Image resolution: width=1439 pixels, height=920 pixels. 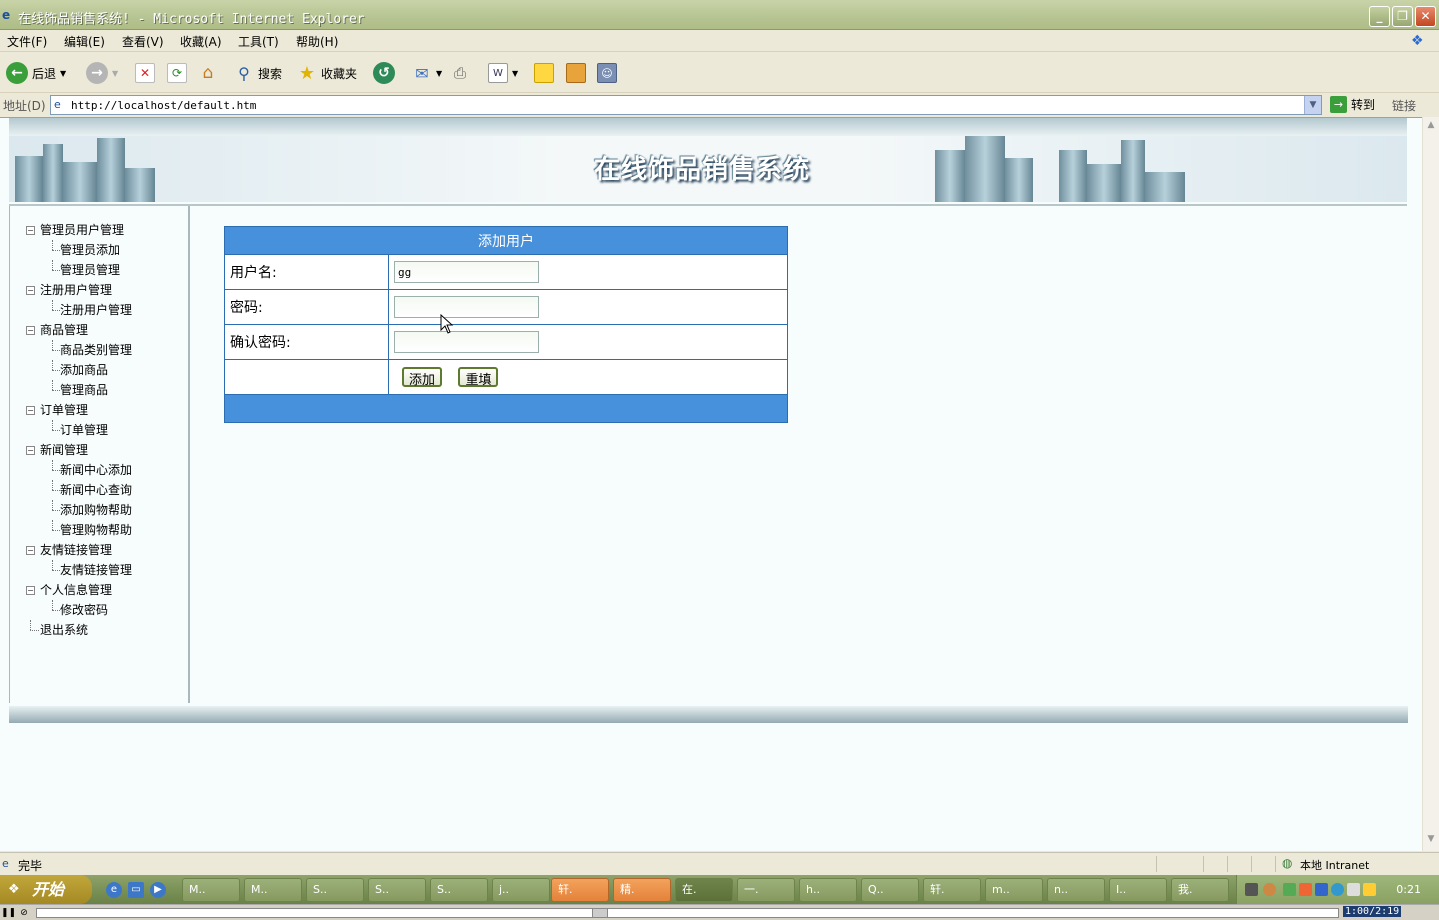 I want to click on address-input: e http://localhost/default.htm ▼, so click(x=686, y=105).